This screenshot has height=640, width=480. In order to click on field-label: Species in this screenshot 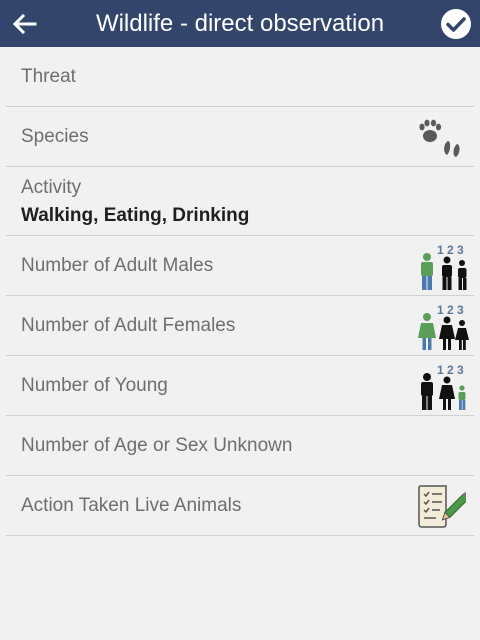, I will do `click(55, 136)`.